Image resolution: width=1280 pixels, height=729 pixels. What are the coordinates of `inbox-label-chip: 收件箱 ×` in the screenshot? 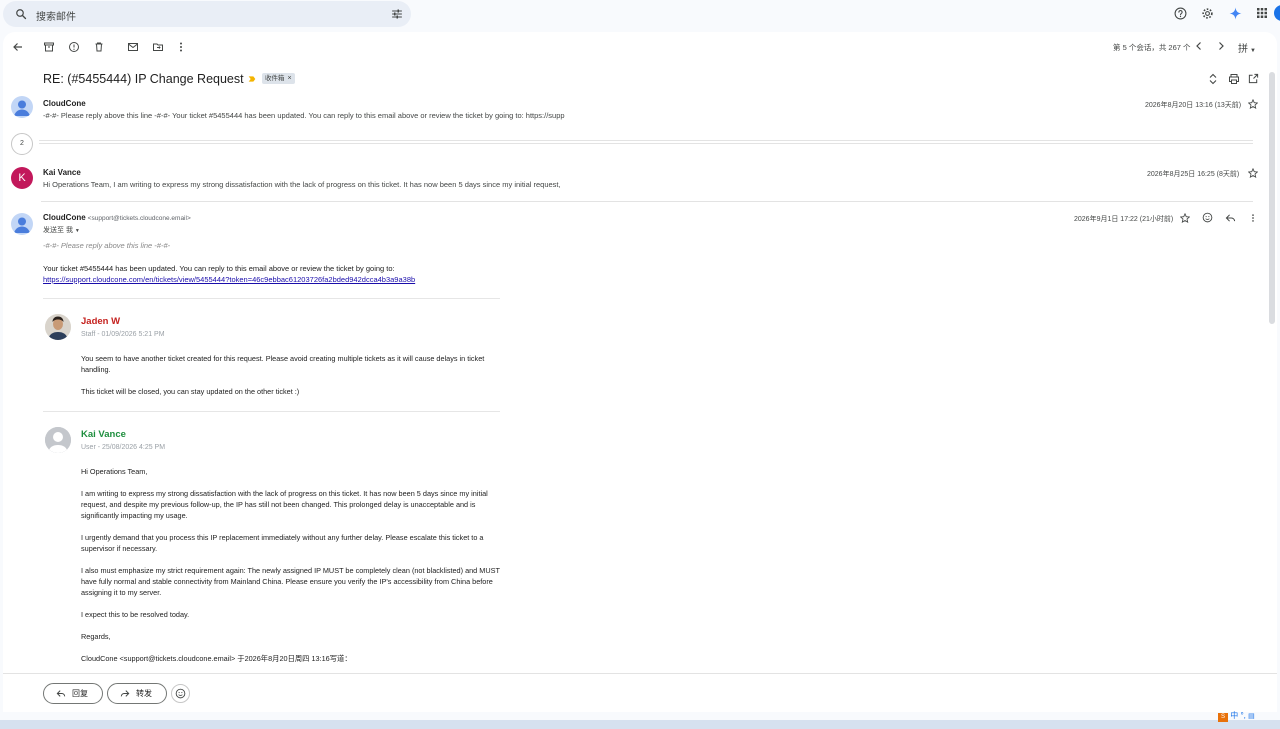 It's located at (278, 78).